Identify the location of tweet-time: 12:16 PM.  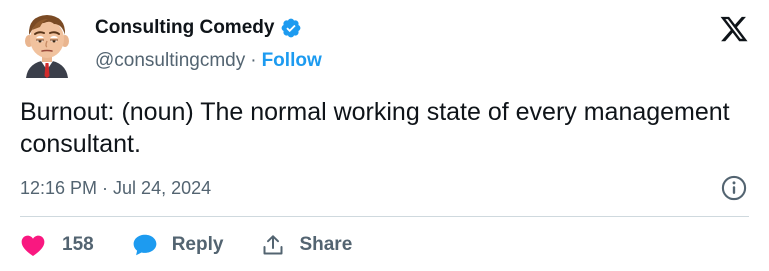
(59, 188).